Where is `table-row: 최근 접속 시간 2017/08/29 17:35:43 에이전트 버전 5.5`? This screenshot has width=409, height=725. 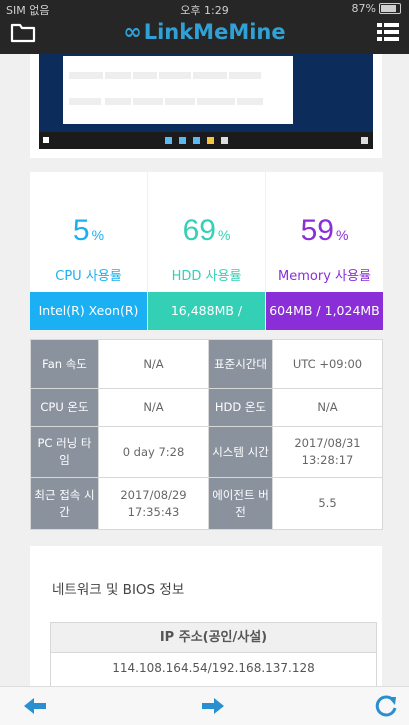
table-row: 최근 접속 시간 2017/08/29 17:35:43 에이전트 버전 5.5 is located at coordinates (206, 503).